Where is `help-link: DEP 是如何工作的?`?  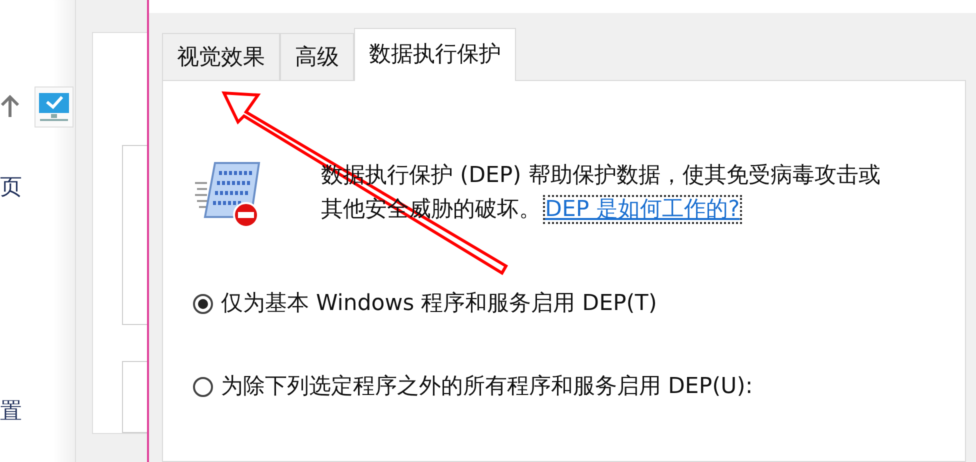
help-link: DEP 是如何工作的? is located at coordinates (642, 209).